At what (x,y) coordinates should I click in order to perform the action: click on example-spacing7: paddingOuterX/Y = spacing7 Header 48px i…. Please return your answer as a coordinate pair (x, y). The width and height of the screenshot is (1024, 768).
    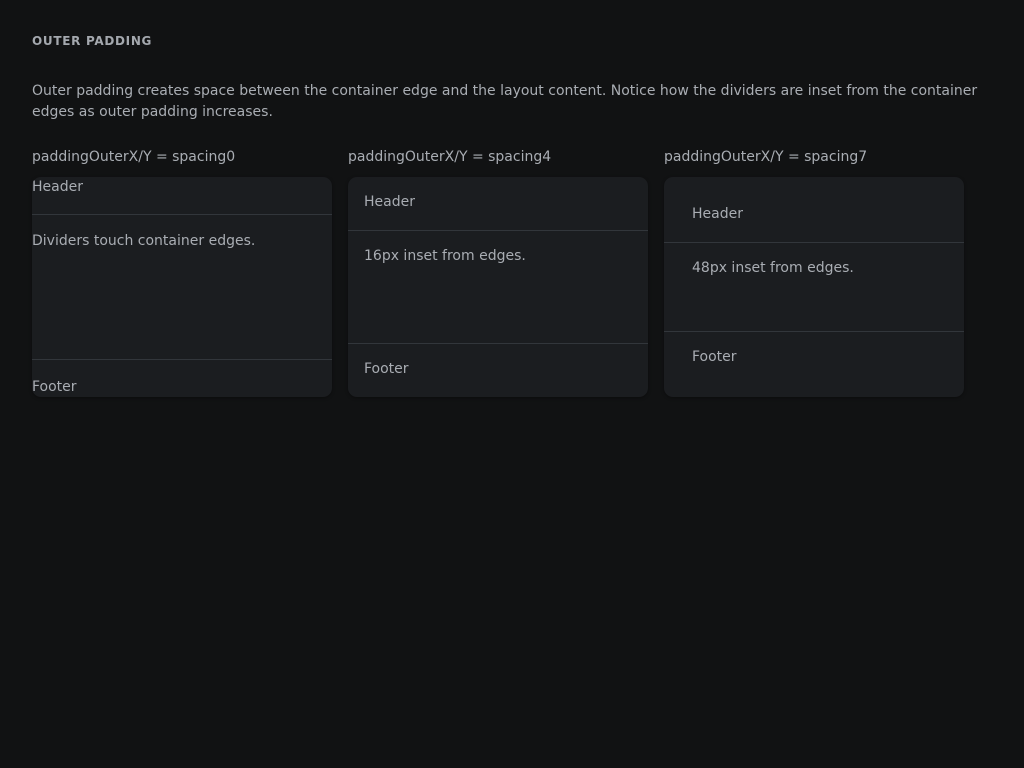
    Looking at the image, I should click on (814, 272).